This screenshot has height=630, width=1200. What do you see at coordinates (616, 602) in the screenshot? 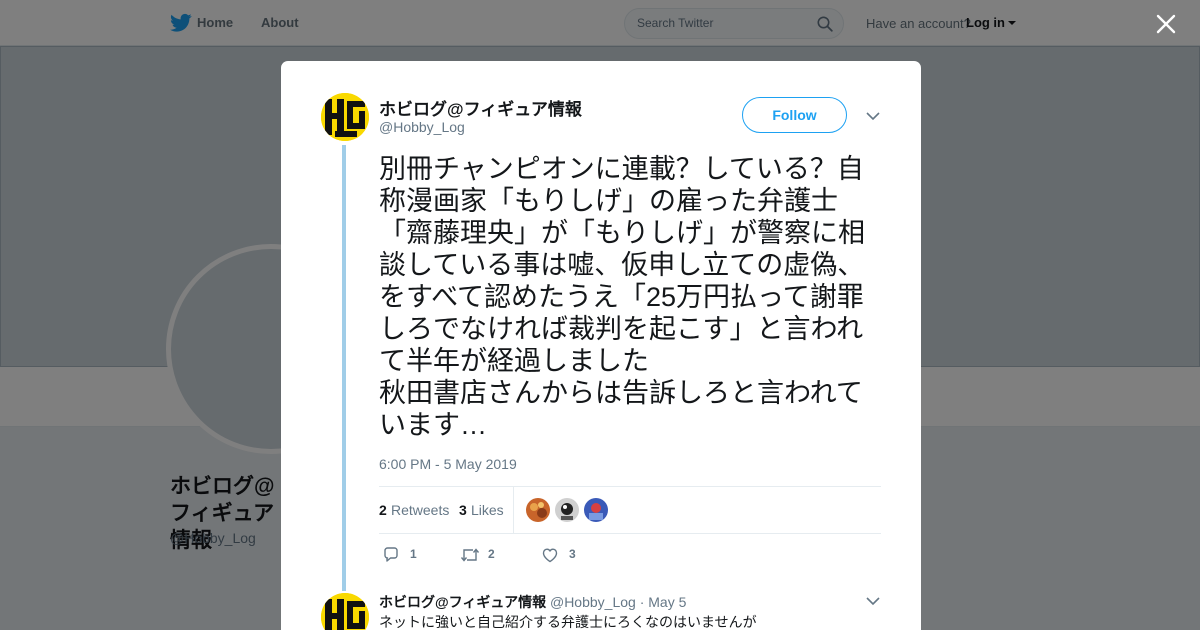
I see `reply-meta: @Hobby_Log · May 5` at bounding box center [616, 602].